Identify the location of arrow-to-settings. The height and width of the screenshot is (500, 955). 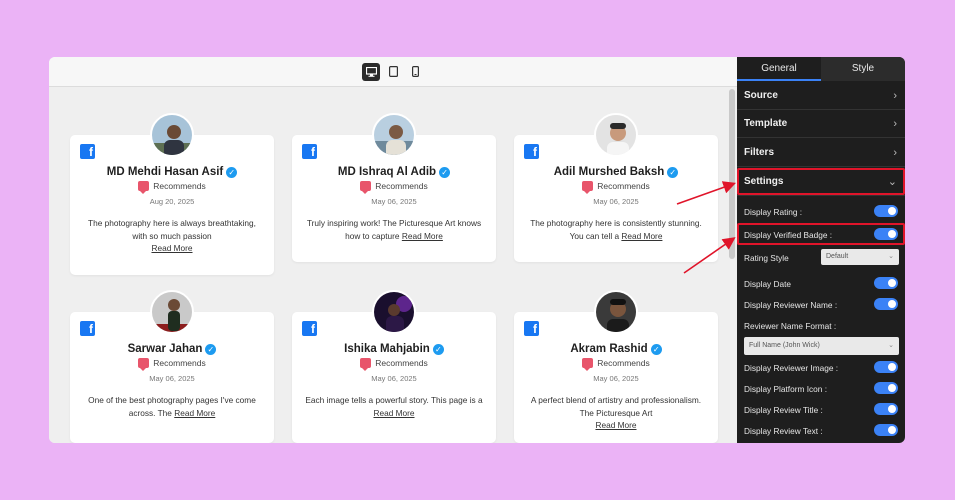
(706, 193).